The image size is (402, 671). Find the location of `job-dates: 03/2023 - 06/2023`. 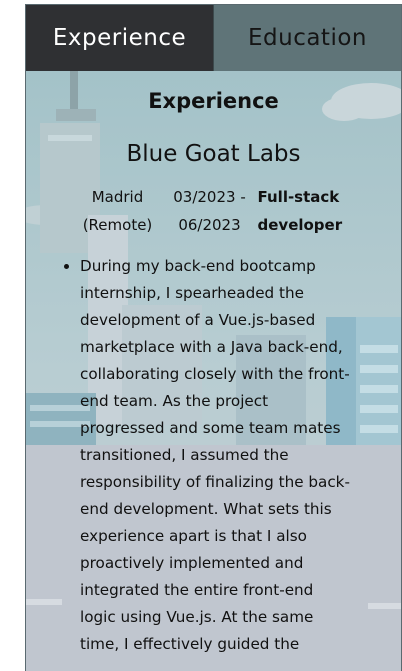

job-dates: 03/2023 - 06/2023 is located at coordinates (207, 211).